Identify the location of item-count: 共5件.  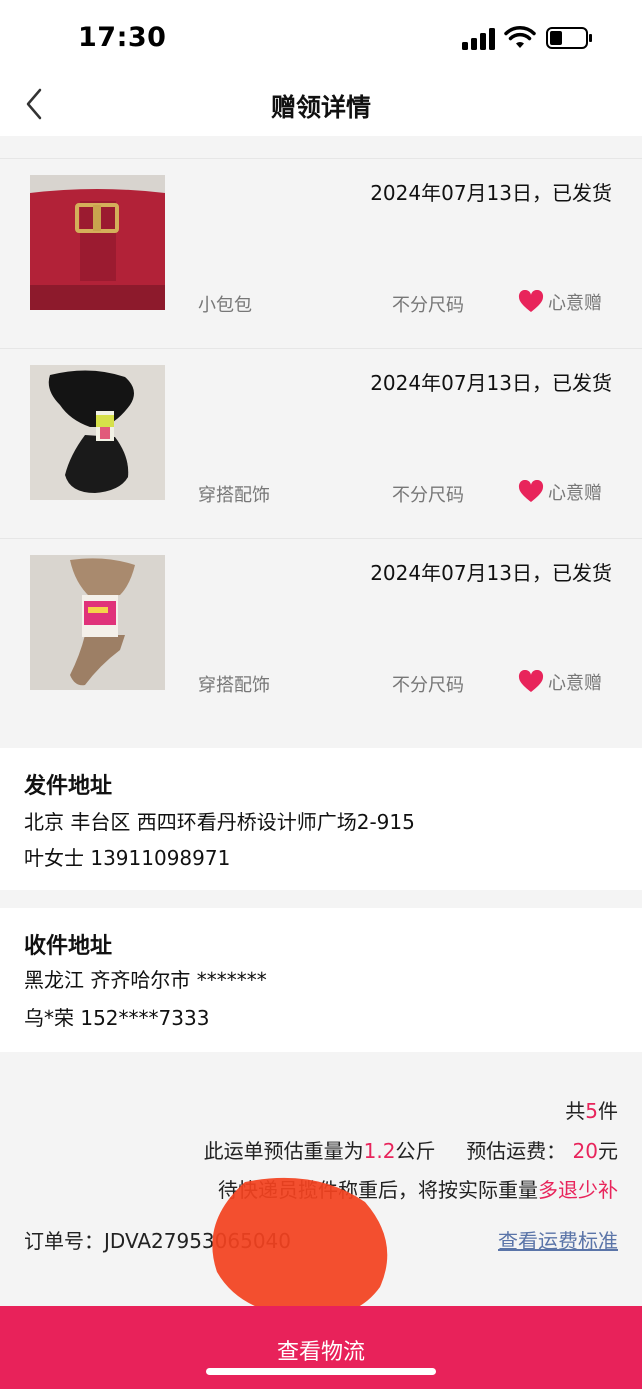
(591, 1109).